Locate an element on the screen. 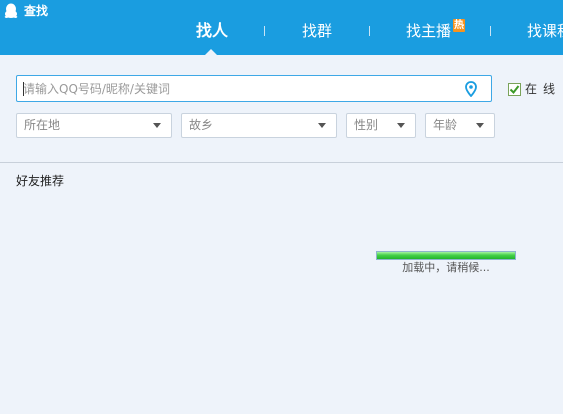 Image resolution: width=563 pixels, height=414 pixels. tab-find-streamers: 找主播热 is located at coordinates (436, 30).